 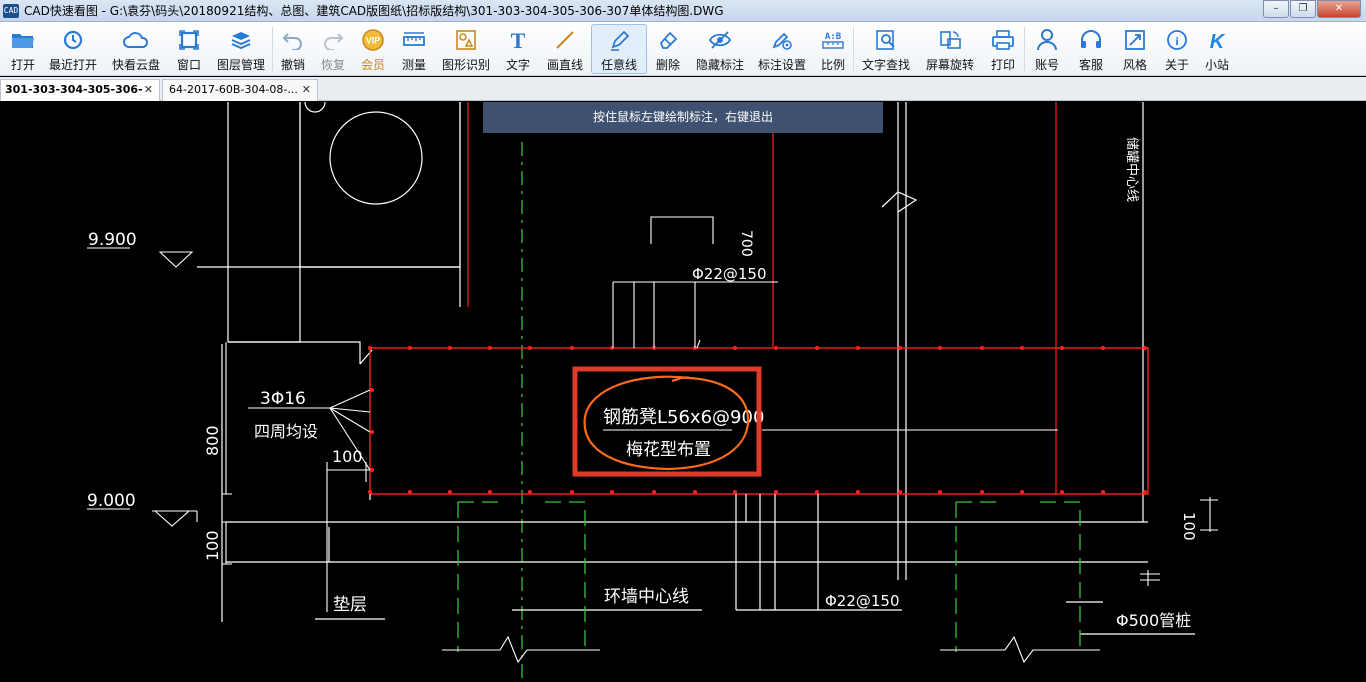 What do you see at coordinates (240, 65) in the screenshot?
I see `layer-manage-label: 图层管理` at bounding box center [240, 65].